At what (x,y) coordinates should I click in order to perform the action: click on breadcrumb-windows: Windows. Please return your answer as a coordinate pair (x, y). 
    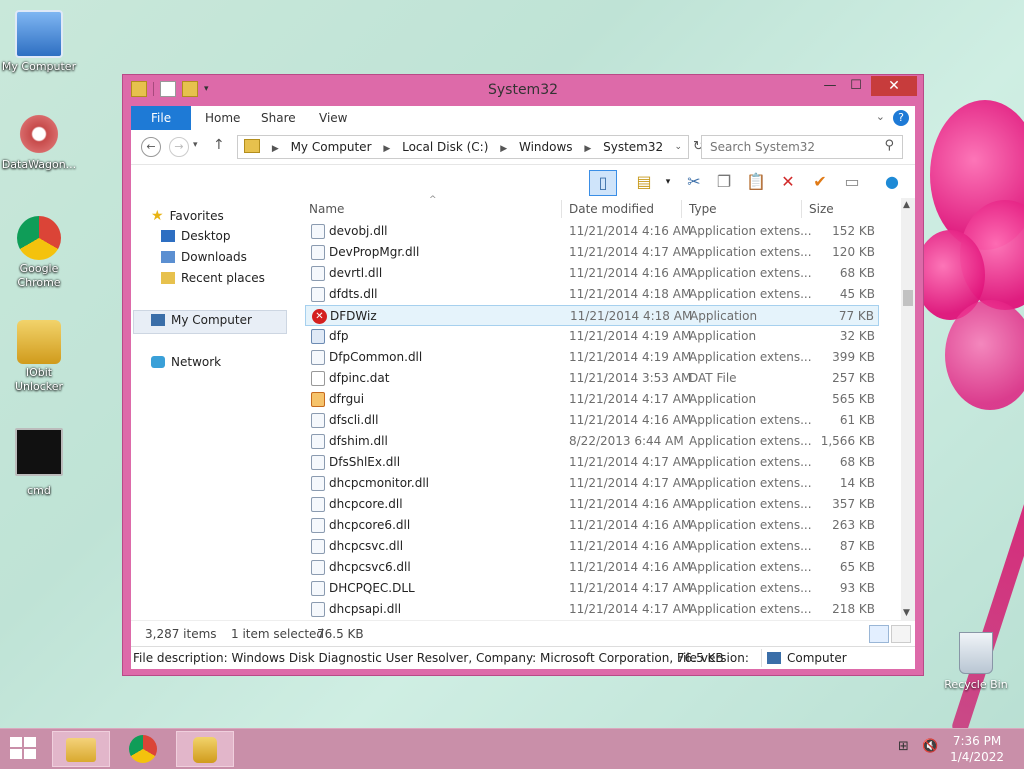
    Looking at the image, I should click on (546, 147).